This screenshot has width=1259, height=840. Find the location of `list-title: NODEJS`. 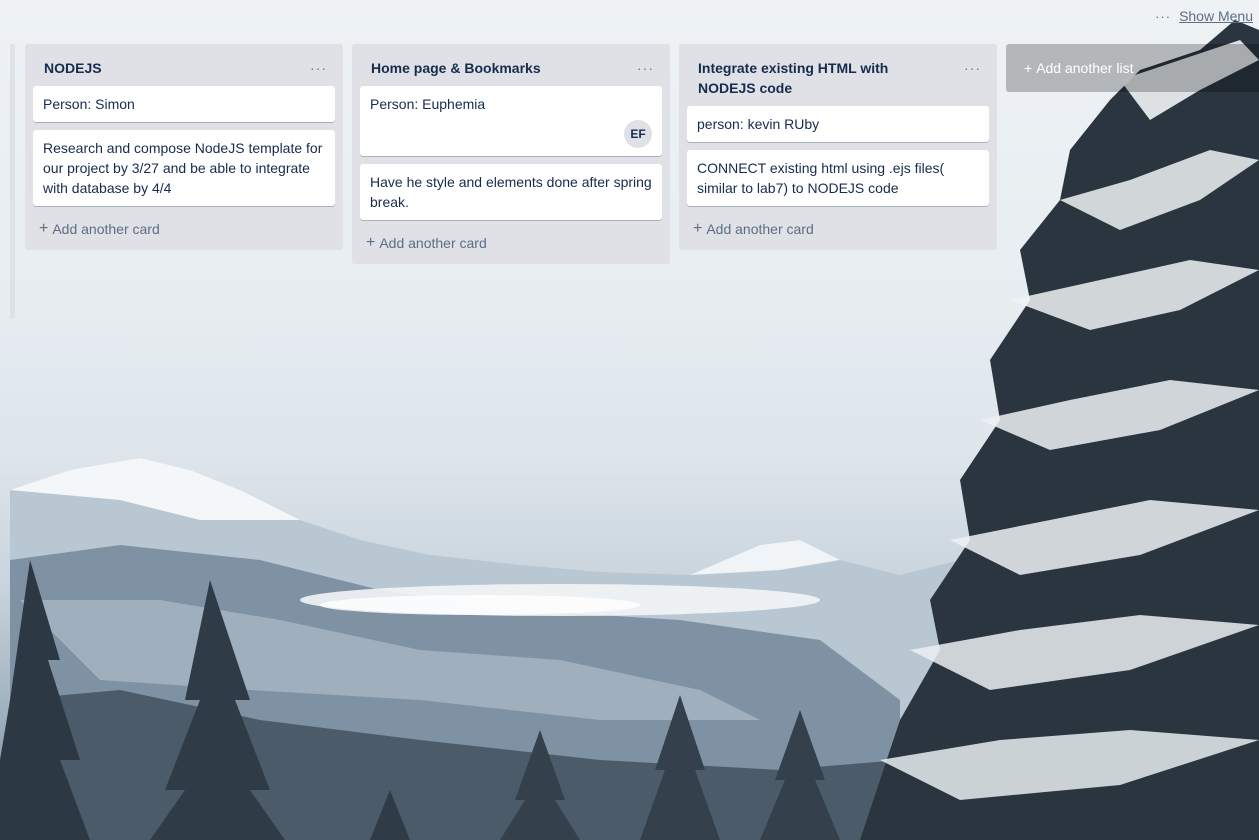

list-title: NODEJS is located at coordinates (73, 68).